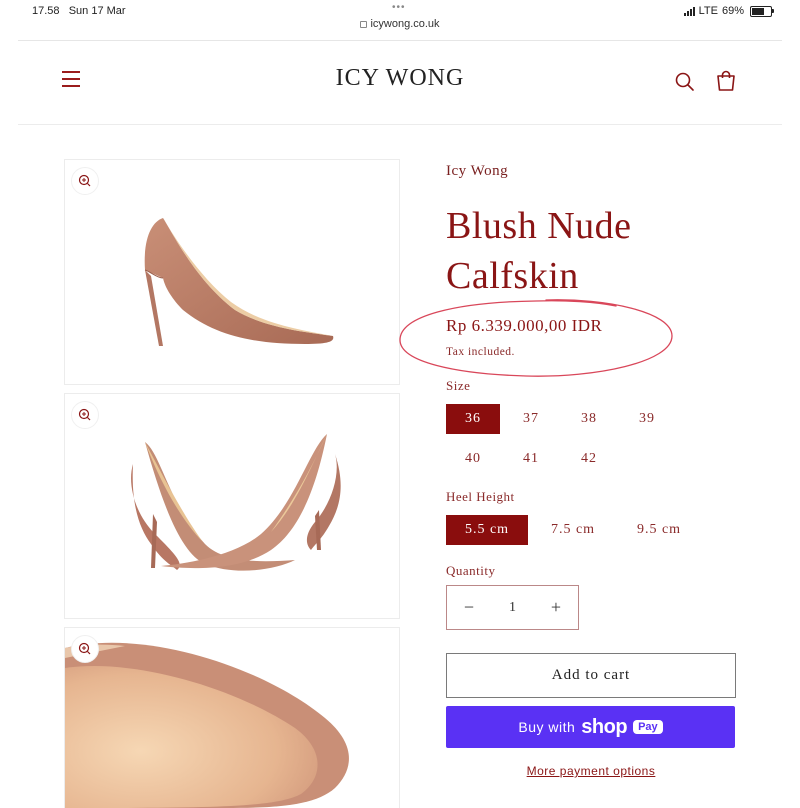 This screenshot has width=800, height=808. What do you see at coordinates (689, 11) in the screenshot?
I see `signal-icon` at bounding box center [689, 11].